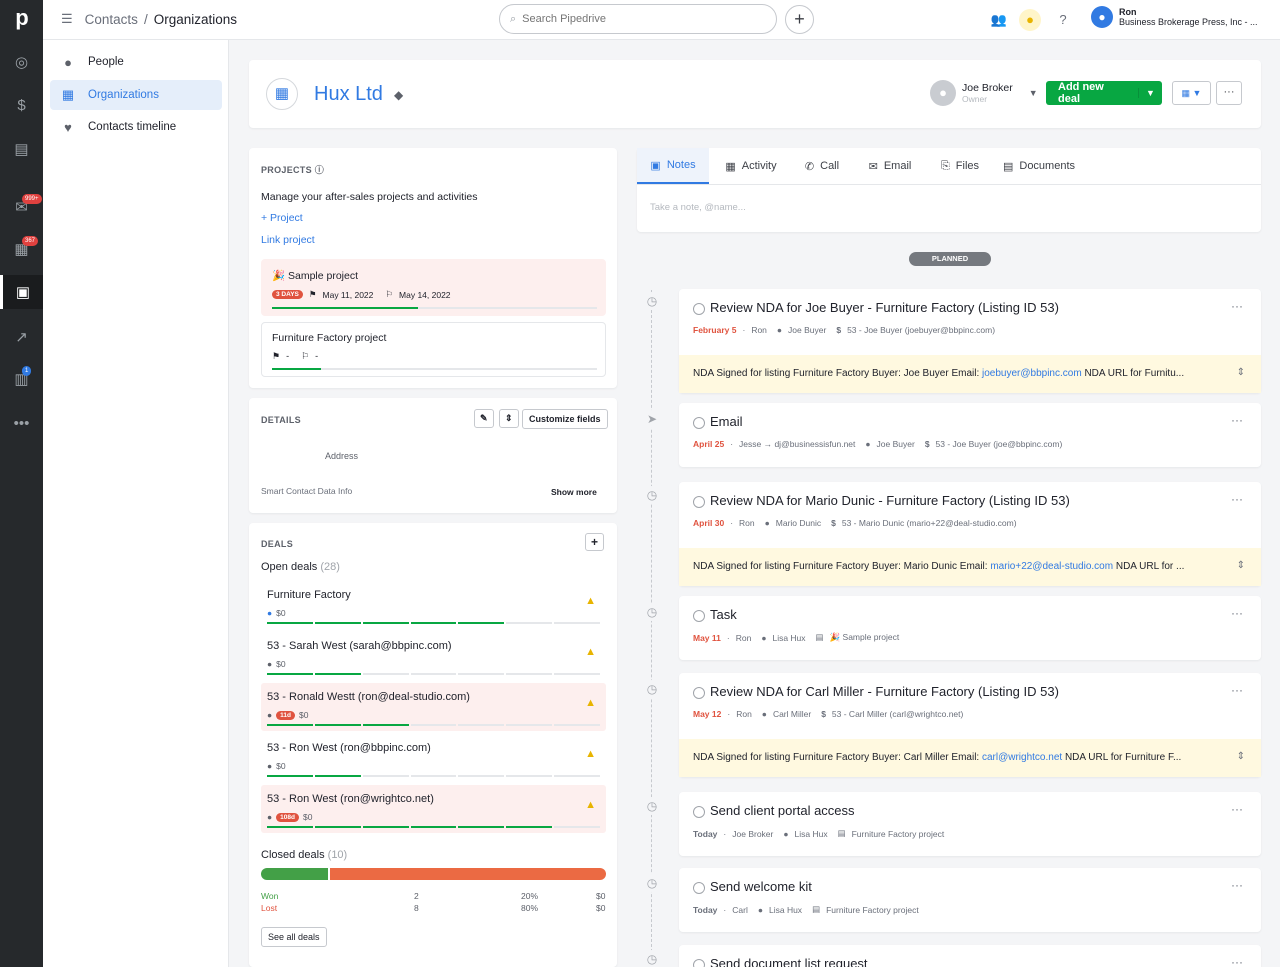 The image size is (1280, 967). Describe the element at coordinates (960, 166) in the screenshot. I see `tab-files: ⎘ Files` at that location.